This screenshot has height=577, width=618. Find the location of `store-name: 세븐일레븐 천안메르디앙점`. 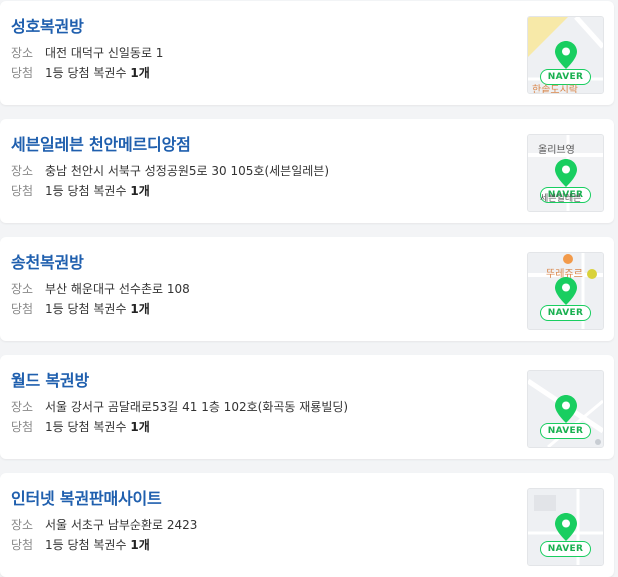

store-name: 세븐일레븐 천안메르디앙점 is located at coordinates (101, 143).